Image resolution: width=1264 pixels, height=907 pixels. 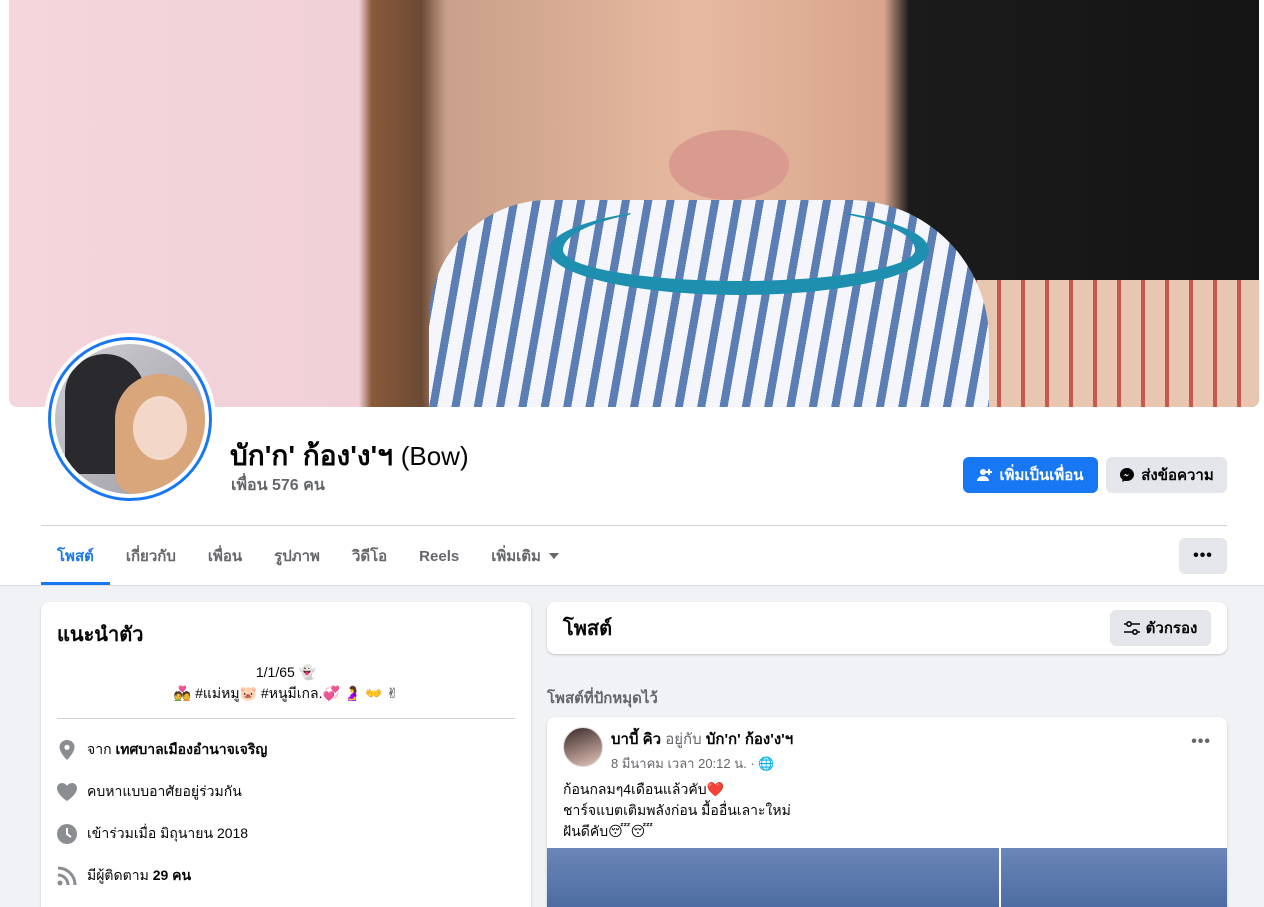 What do you see at coordinates (297, 556) in the screenshot?
I see `tab-photos: รูปภาพ` at bounding box center [297, 556].